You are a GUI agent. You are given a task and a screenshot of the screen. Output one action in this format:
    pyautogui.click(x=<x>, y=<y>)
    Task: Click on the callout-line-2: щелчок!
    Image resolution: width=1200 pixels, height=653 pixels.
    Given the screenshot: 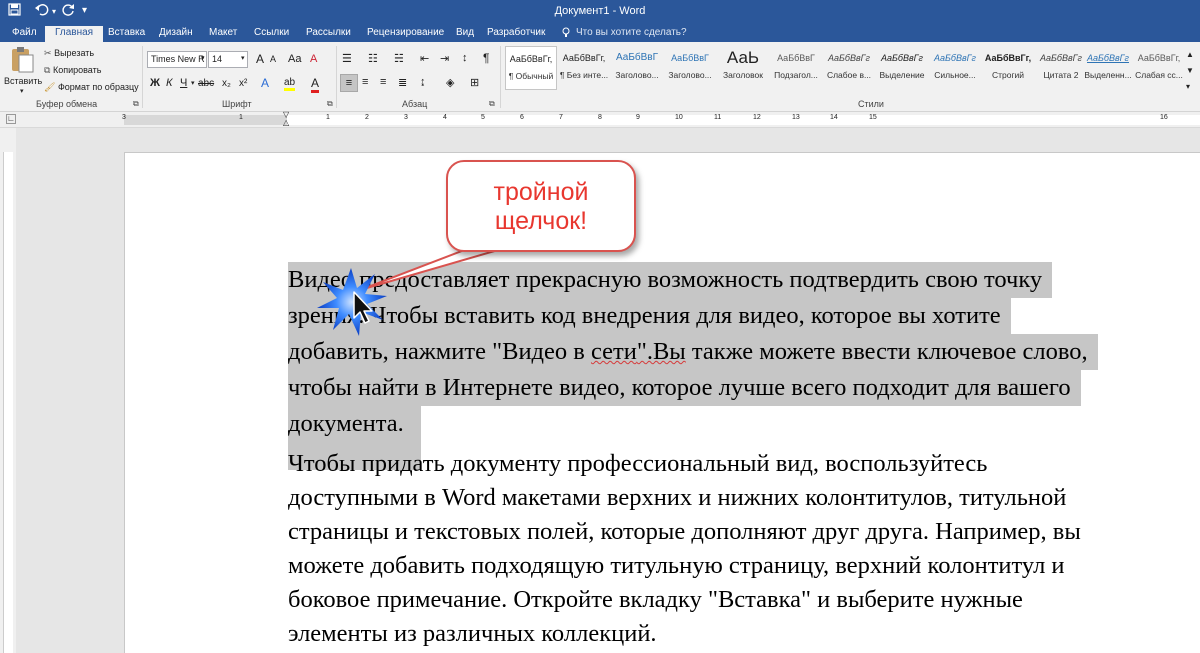 What is the action you would take?
    pyautogui.click(x=541, y=221)
    